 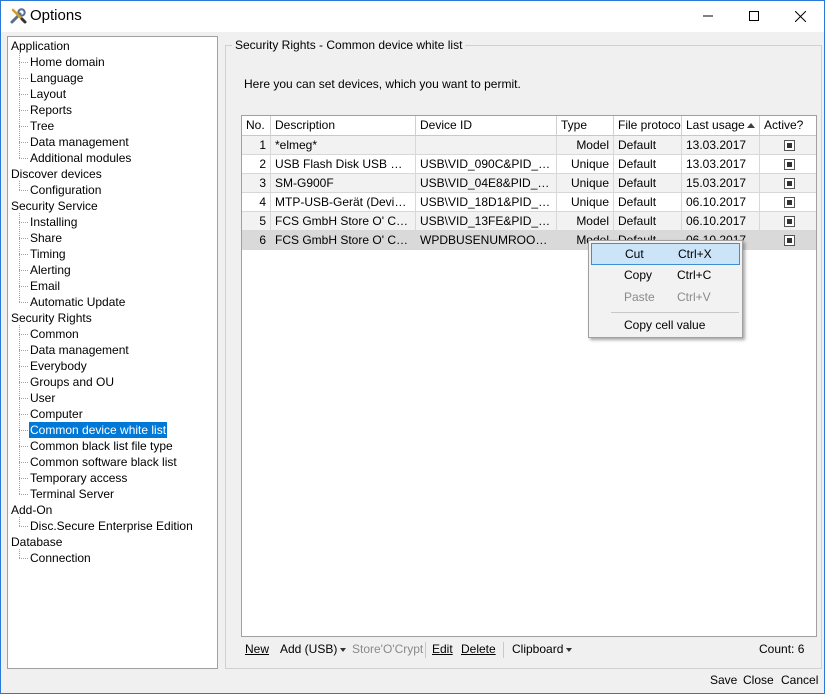 I want to click on cell-device-id, so click(x=486, y=145).